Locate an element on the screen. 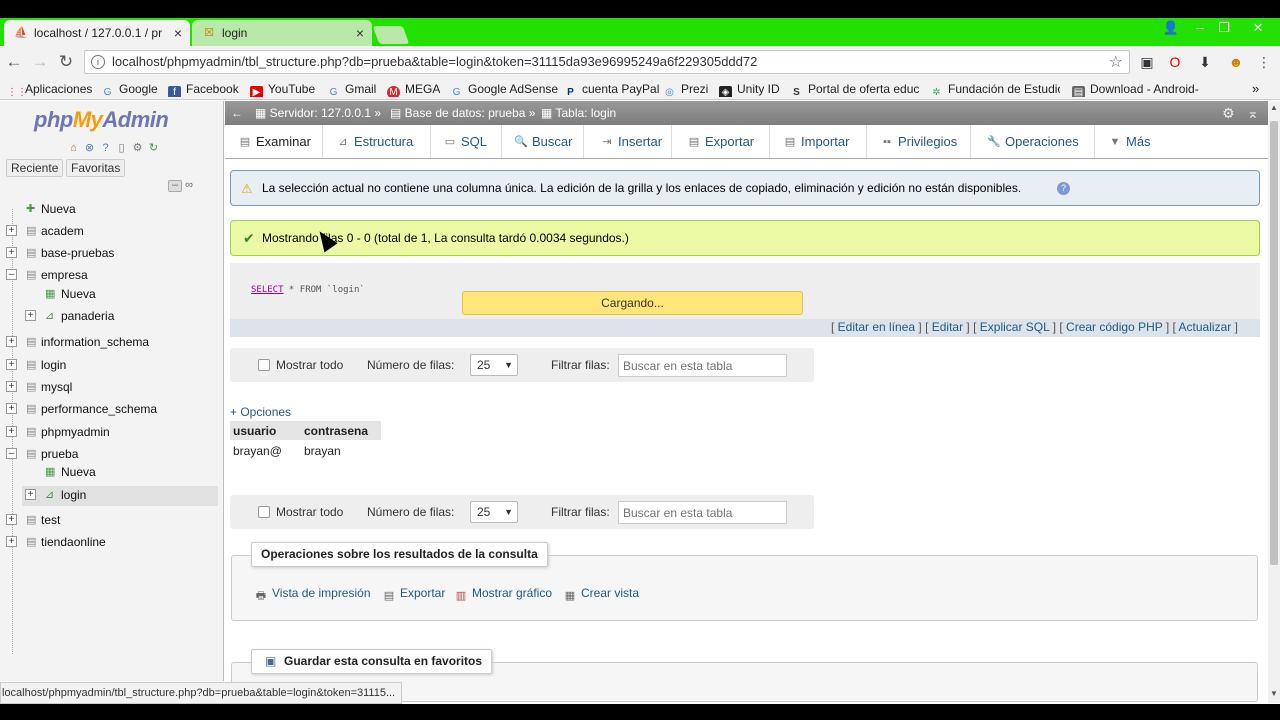 The height and width of the screenshot is (720, 1280). close-window-icon: ✕ is located at coordinates (1258, 28).